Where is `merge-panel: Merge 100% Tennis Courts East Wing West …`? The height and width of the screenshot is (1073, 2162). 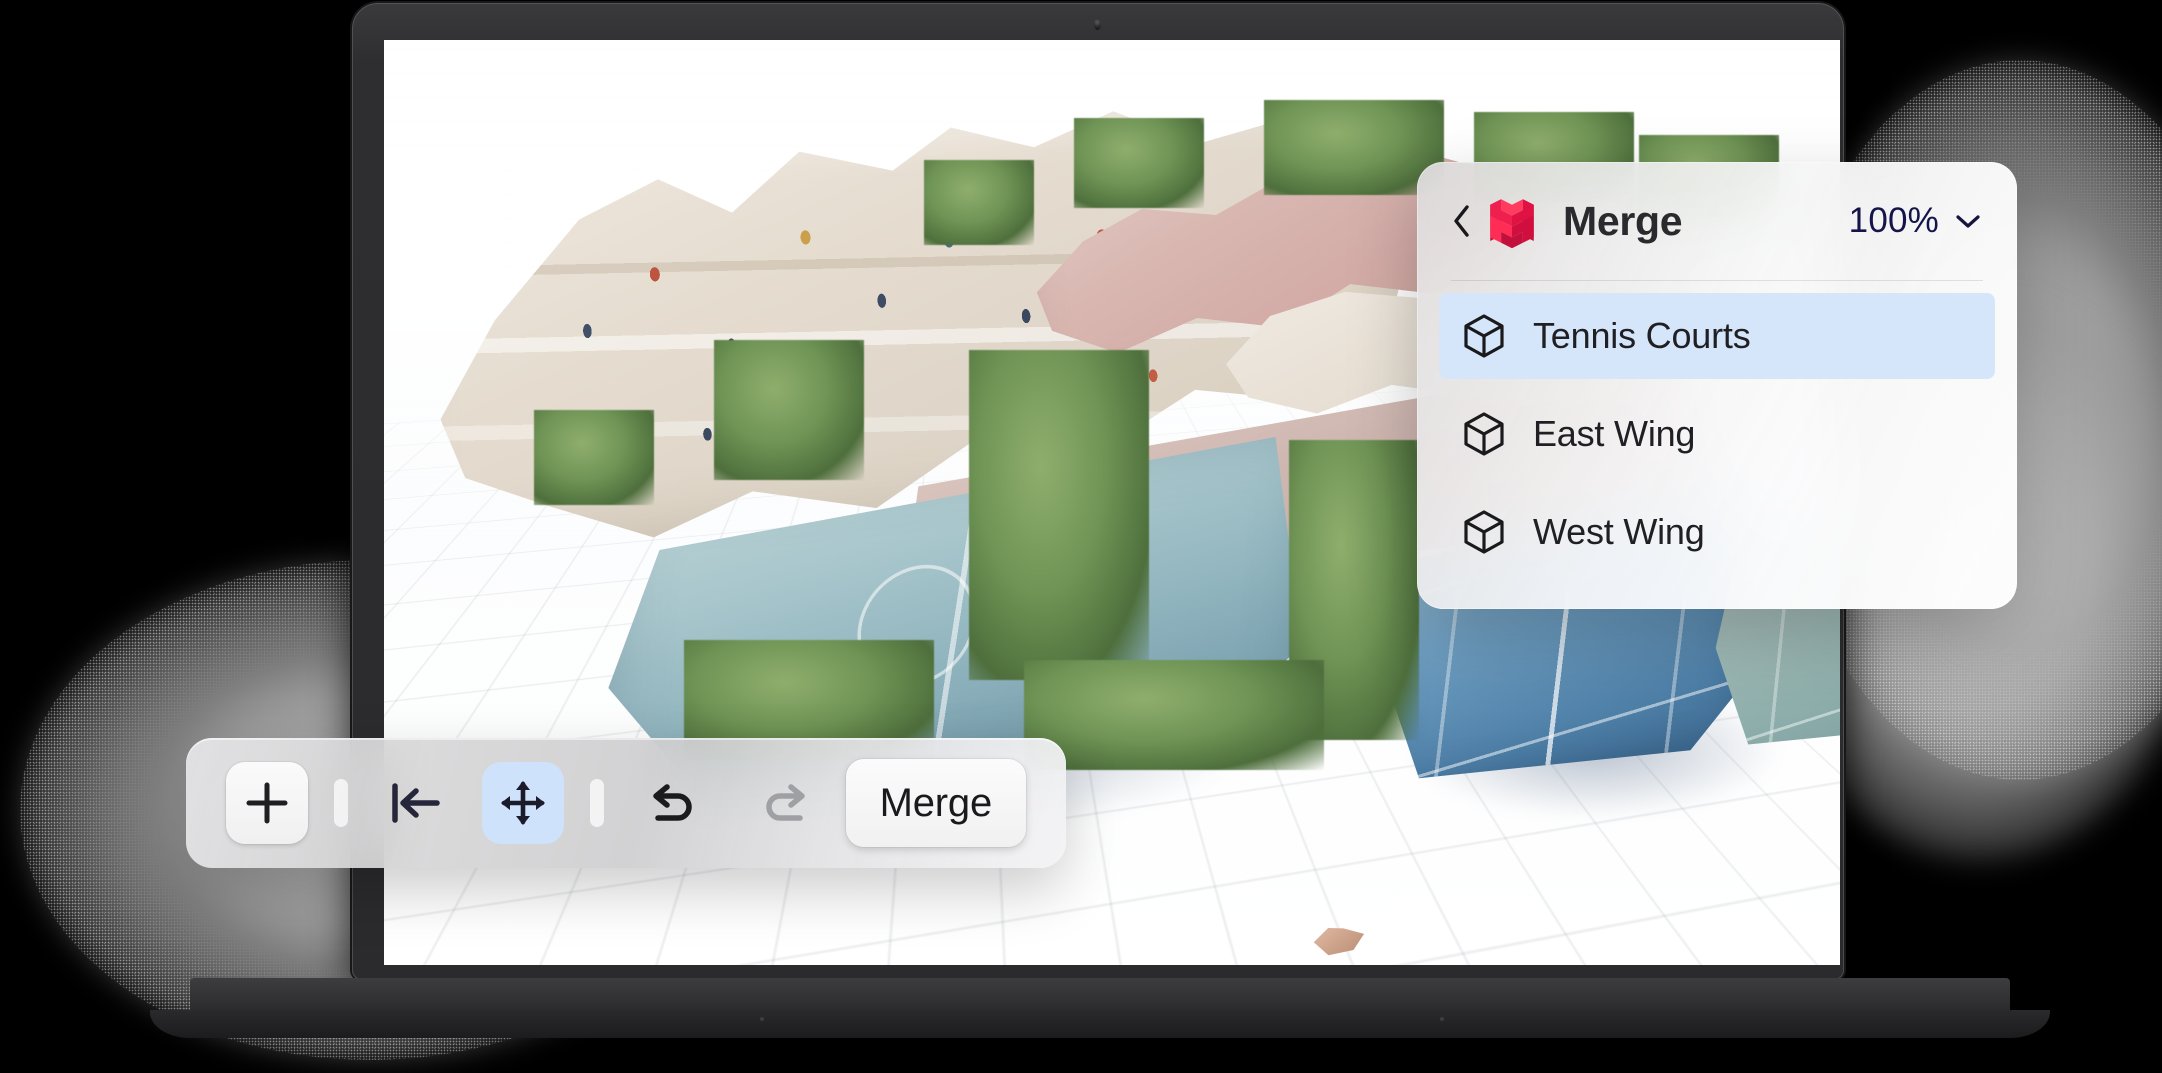 merge-panel: Merge 100% Tennis Courts East Wing West … is located at coordinates (1717, 385).